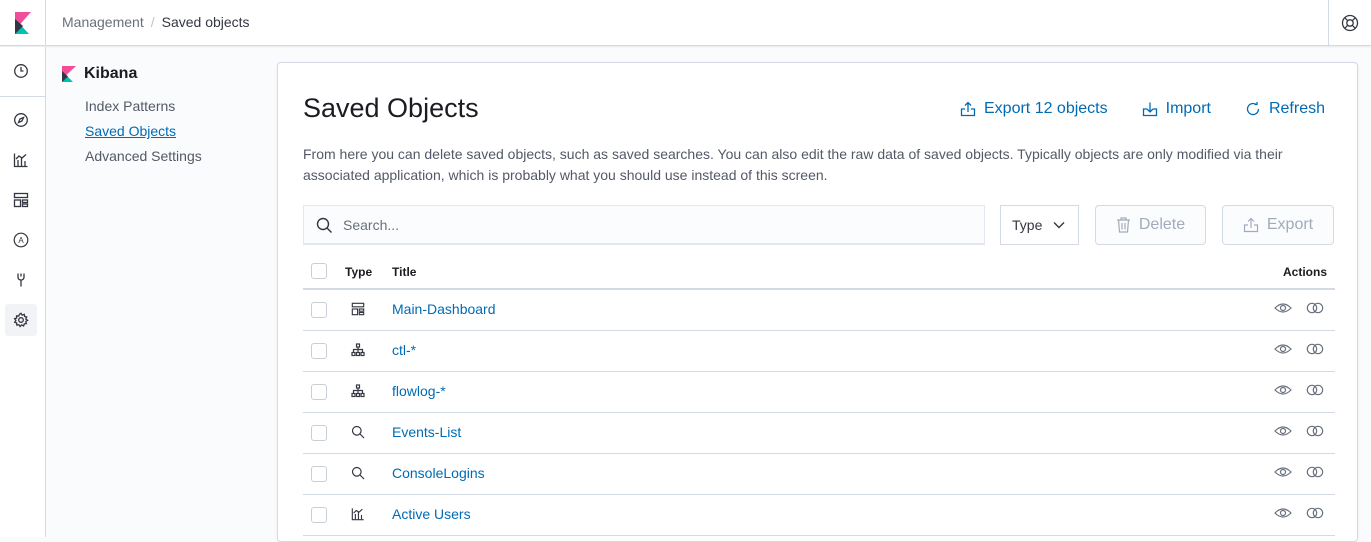  Describe the element at coordinates (319, 271) in the screenshot. I see `select-all-checkbox` at that location.